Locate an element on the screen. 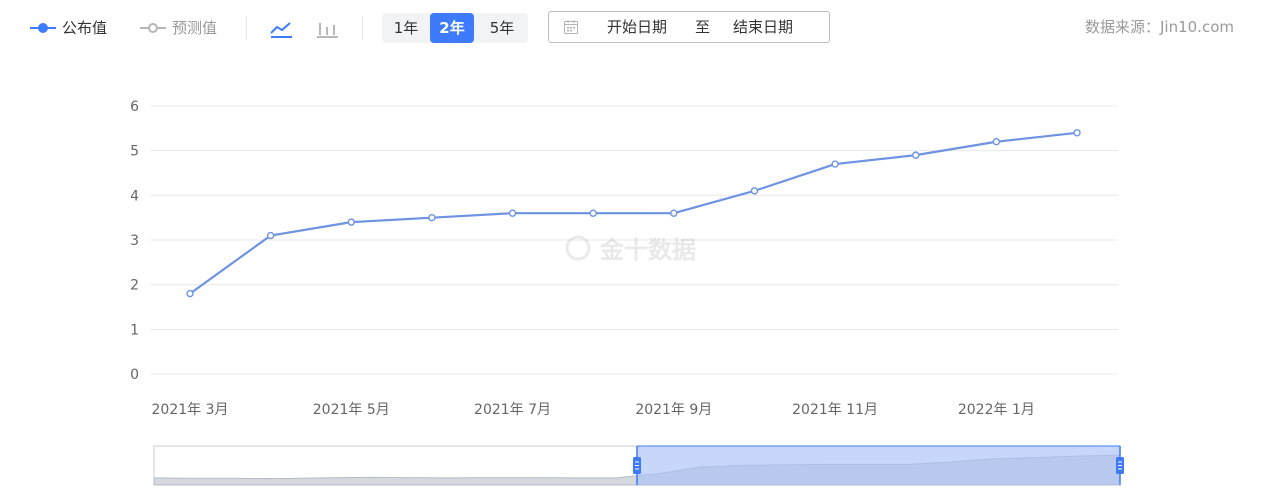 The height and width of the screenshot is (501, 1268). x-tick-label: 2022年 1月 is located at coordinates (996, 410).